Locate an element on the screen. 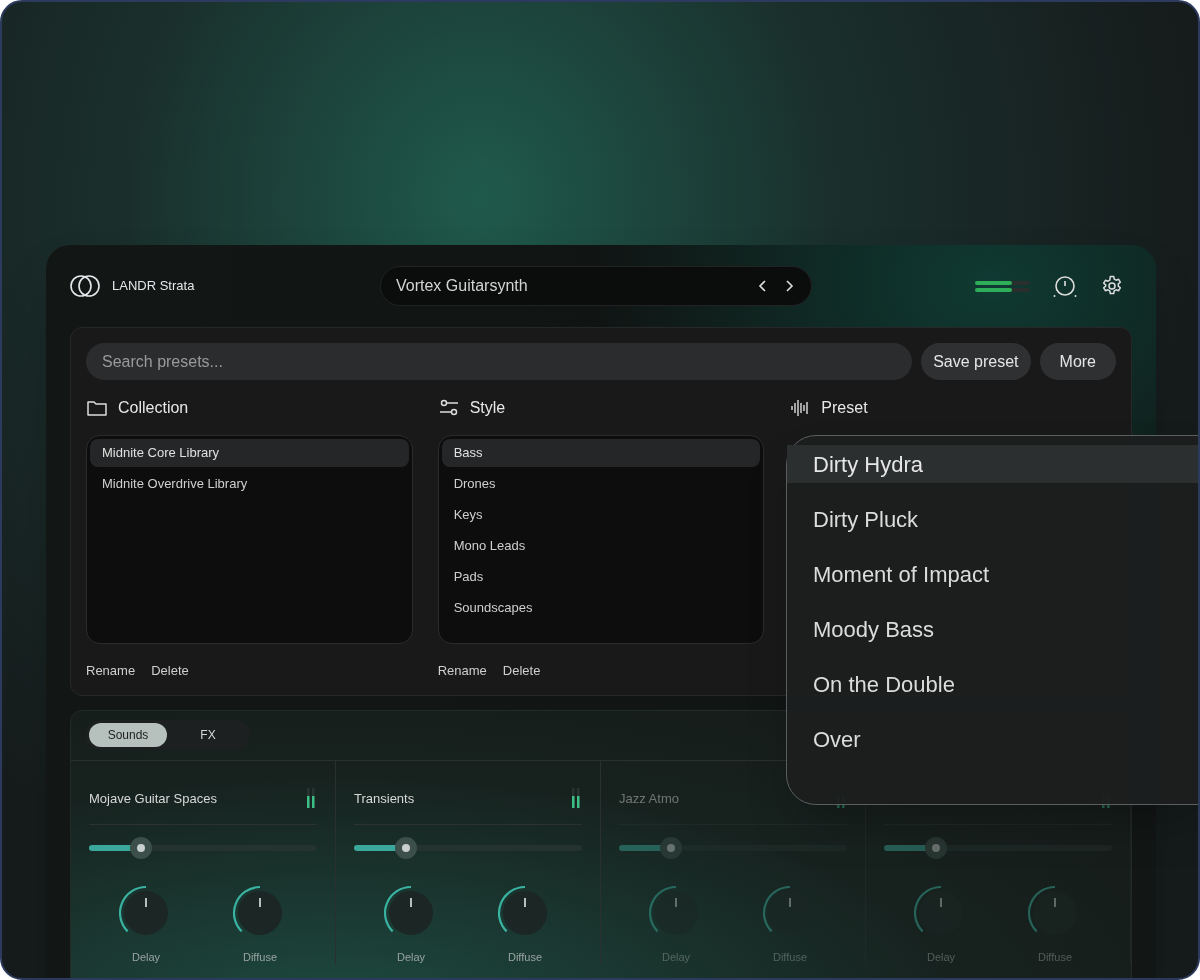 The image size is (1200, 980). dropdown-item: Dirty Pluck is located at coordinates (992, 519).